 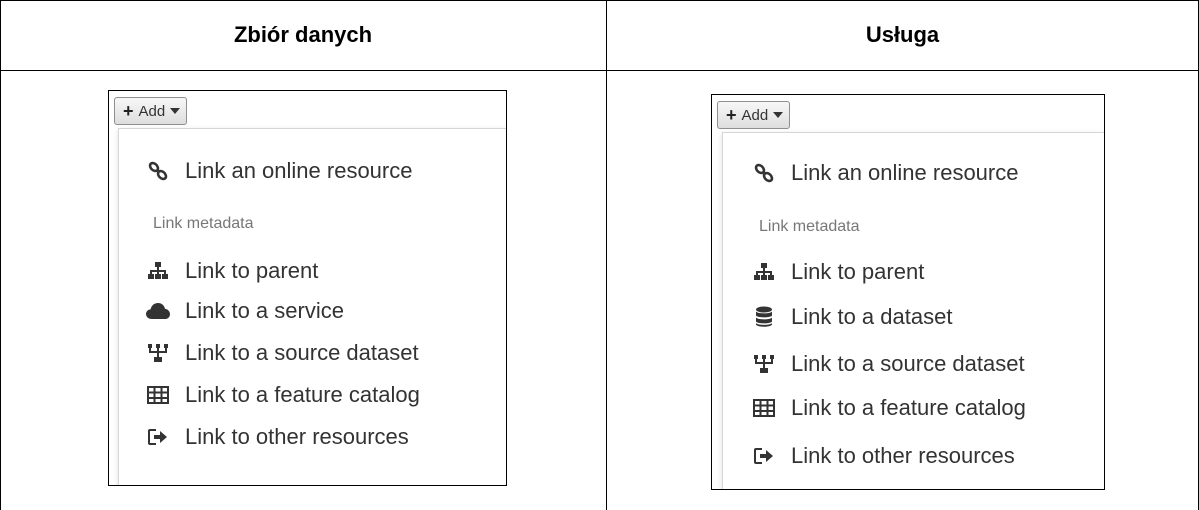 I want to click on column-header-service: Usługa, so click(x=902, y=34).